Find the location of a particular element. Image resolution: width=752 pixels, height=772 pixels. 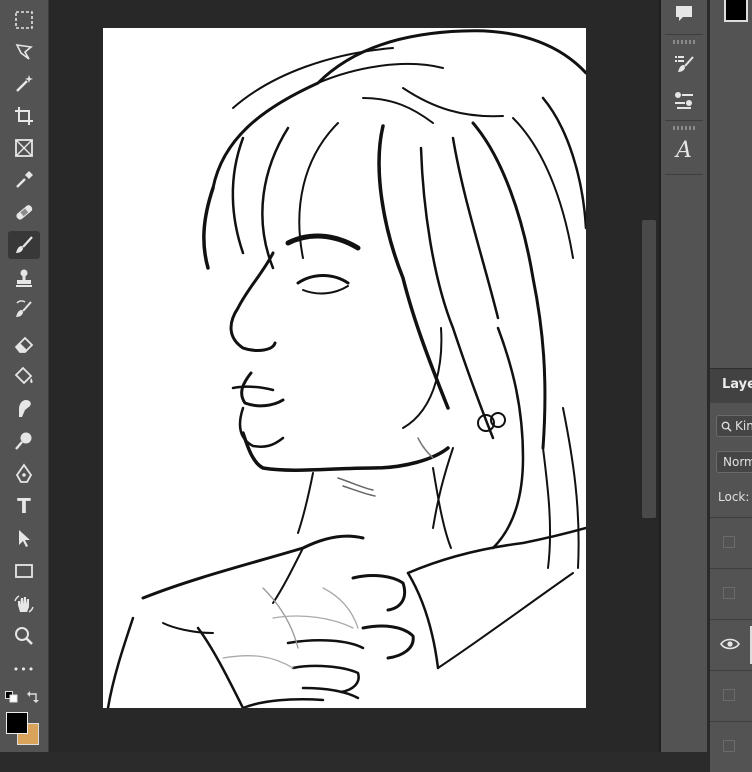

brush-presets-icon is located at coordinates (684, 100).